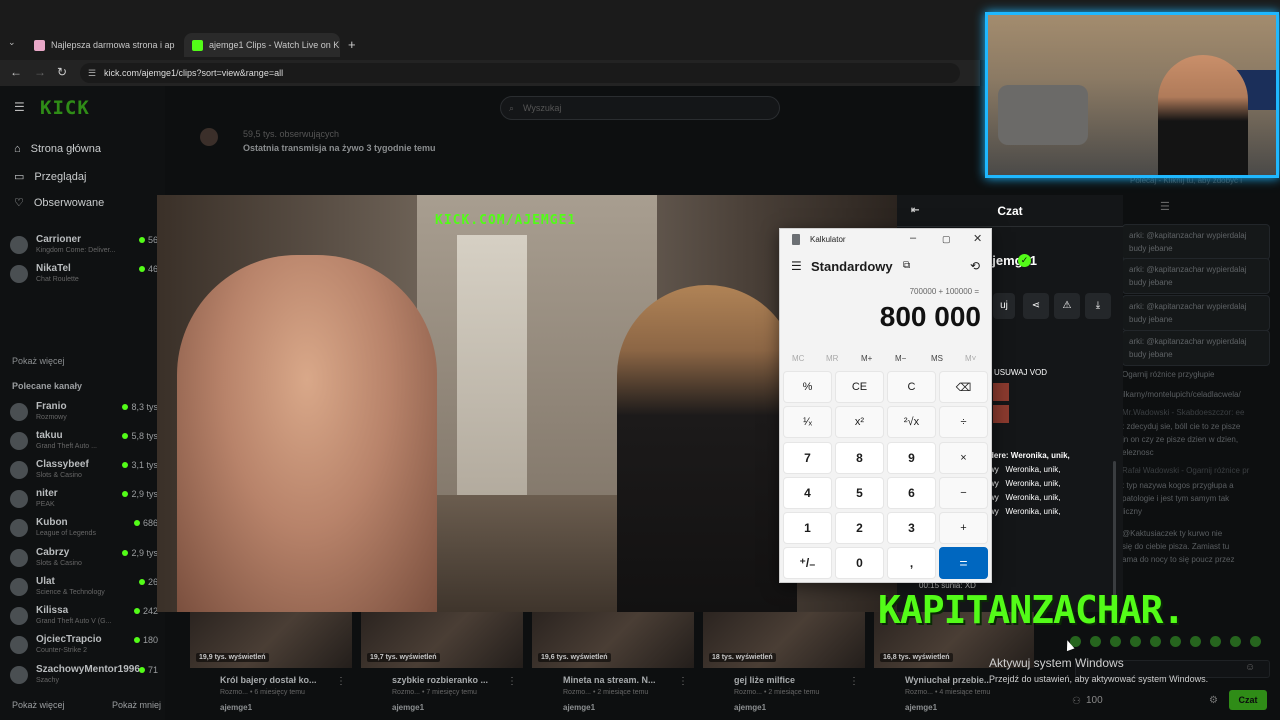 This screenshot has height=720, width=1280. I want to click on memory-list-button: M˅, so click(970, 358).